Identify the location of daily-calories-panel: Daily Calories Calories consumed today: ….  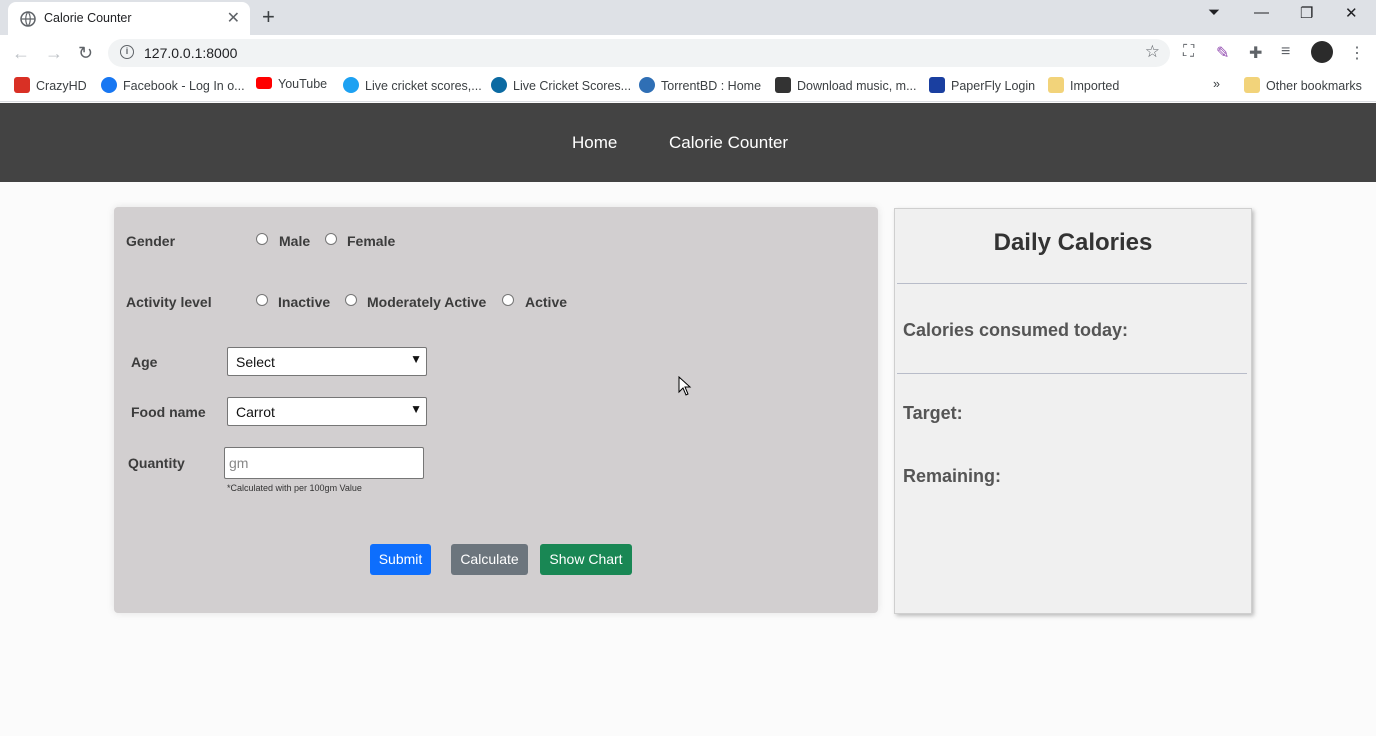
(1073, 411).